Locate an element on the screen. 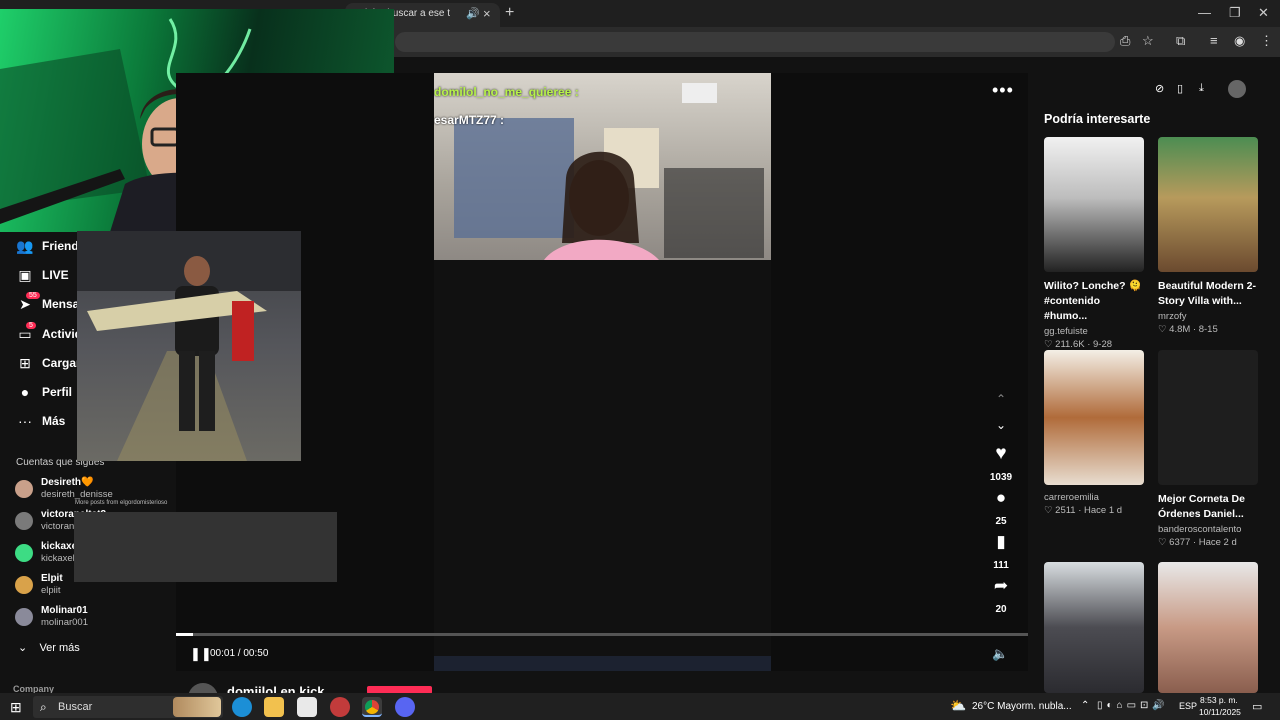 This screenshot has width=1280, height=720. user-avatar is located at coordinates (1237, 89).